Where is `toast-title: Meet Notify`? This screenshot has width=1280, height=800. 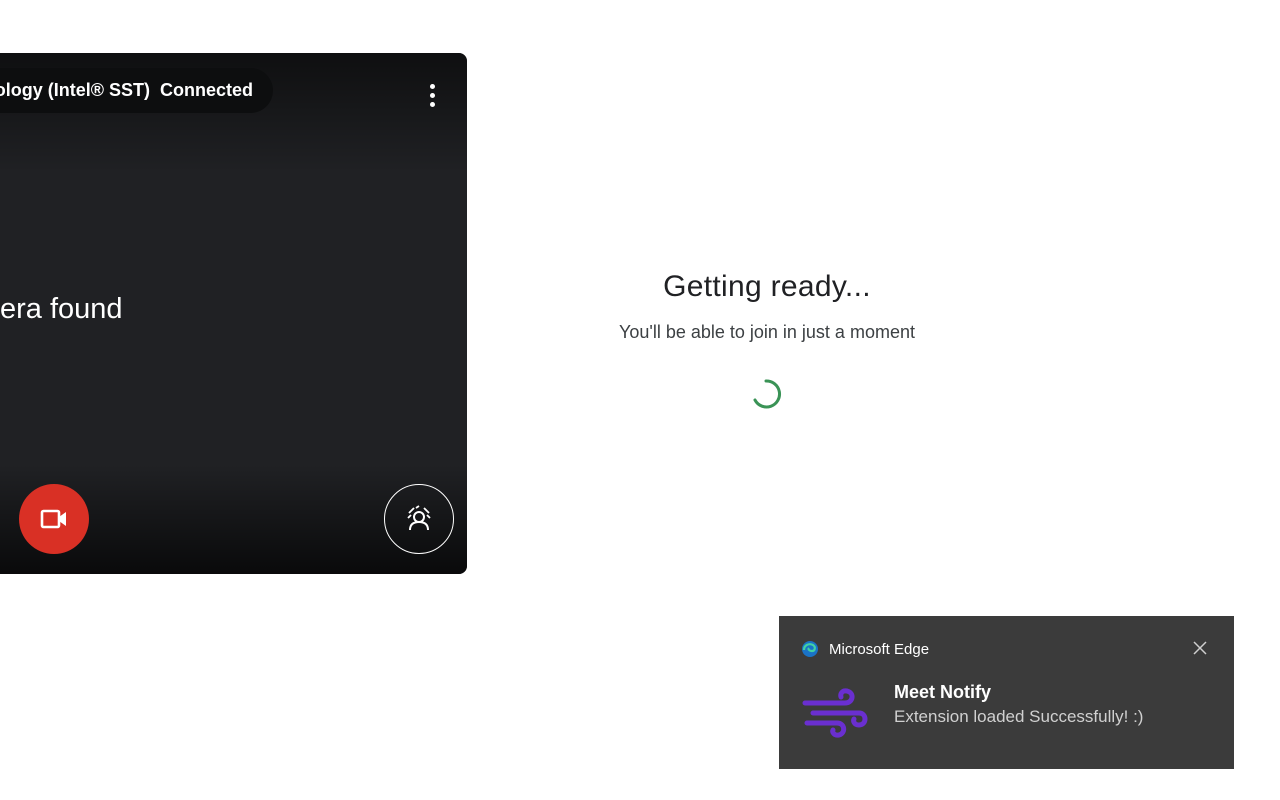 toast-title: Meet Notify is located at coordinates (943, 692).